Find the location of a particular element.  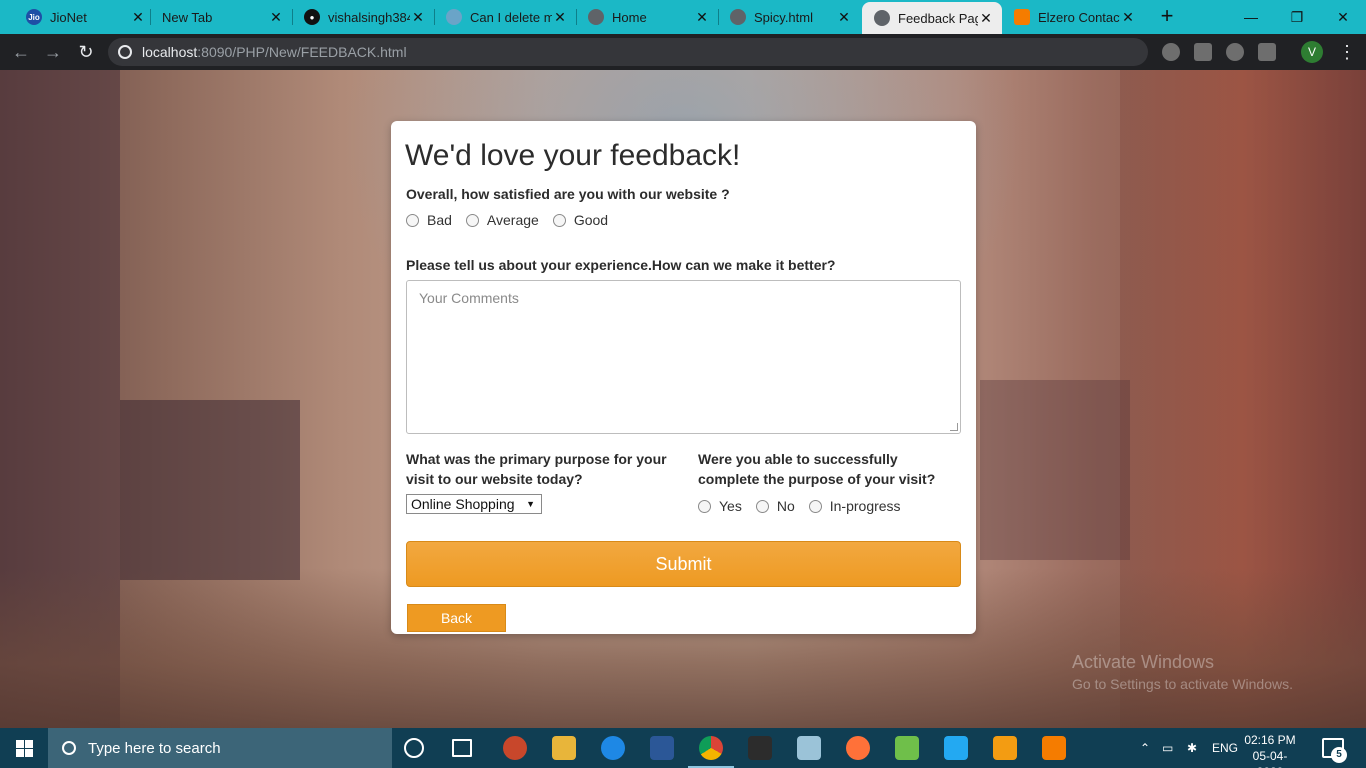

activation-watermark-text: Go to Settings to activate Windows. is located at coordinates (1182, 684).